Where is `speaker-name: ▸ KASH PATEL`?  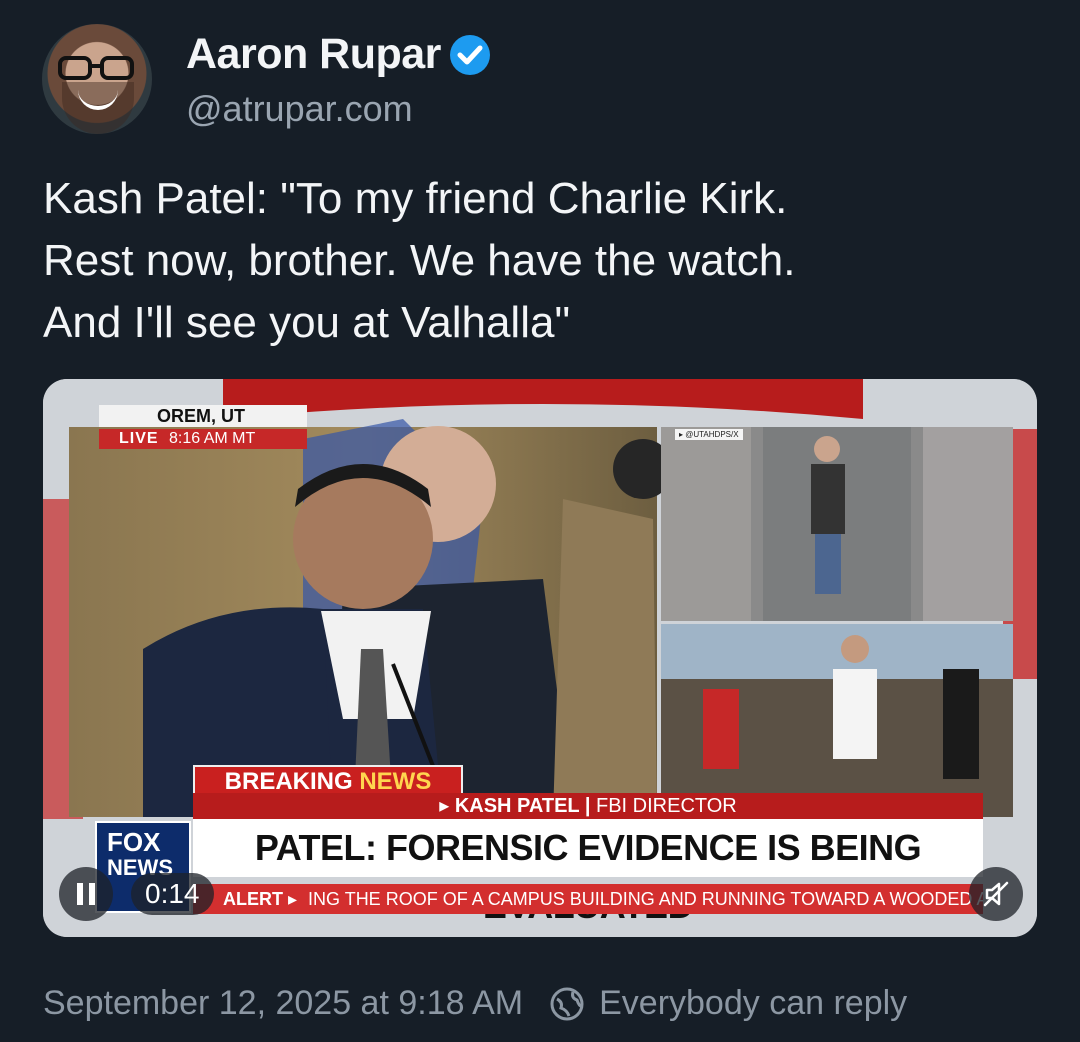
speaker-name: ▸ KASH PATEL is located at coordinates (509, 806).